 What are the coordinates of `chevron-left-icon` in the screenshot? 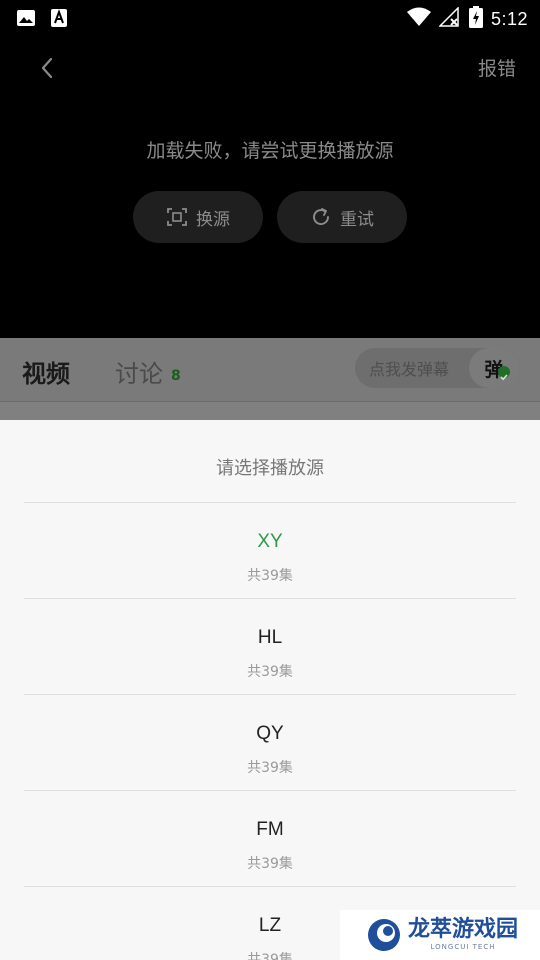 It's located at (47, 68).